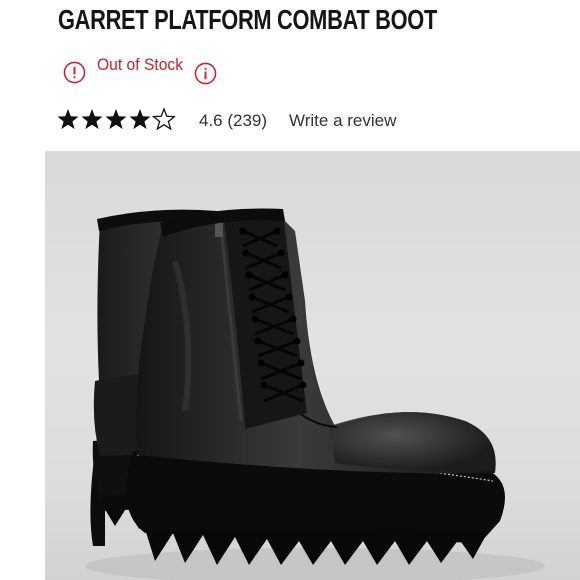 This screenshot has width=580, height=580. I want to click on product-title: GARRET PLATFORM COMBAT BOOT, so click(247, 19).